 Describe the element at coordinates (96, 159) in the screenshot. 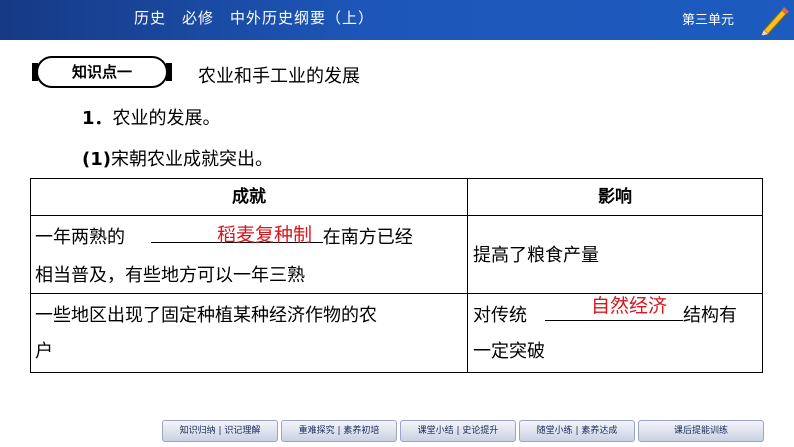

I see `subheading-number: (1)` at that location.